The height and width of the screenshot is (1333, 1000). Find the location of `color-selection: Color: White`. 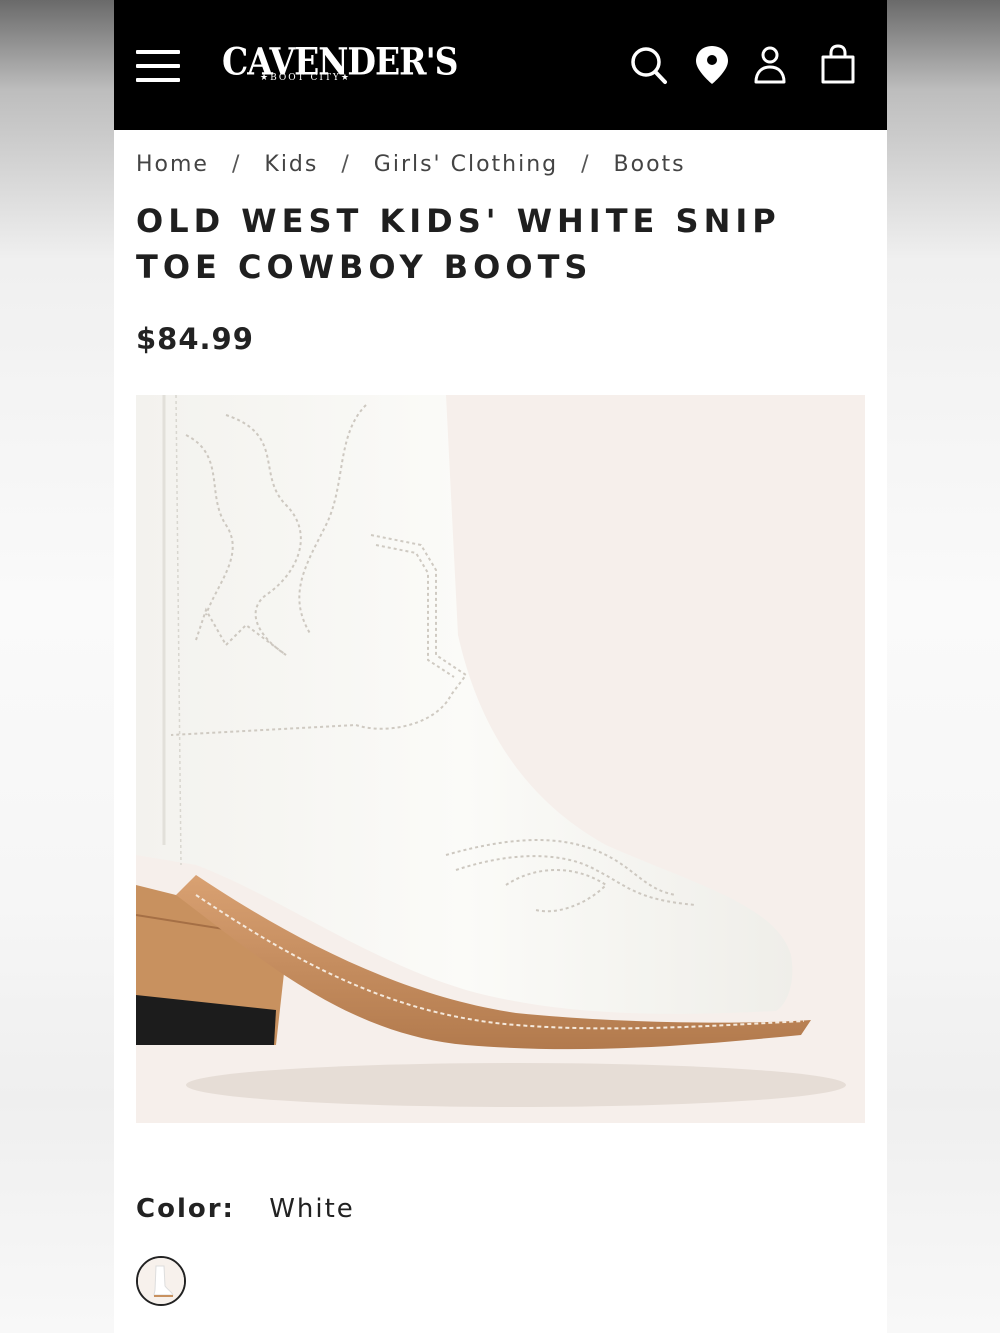

color-selection: Color: White is located at coordinates (245, 1209).